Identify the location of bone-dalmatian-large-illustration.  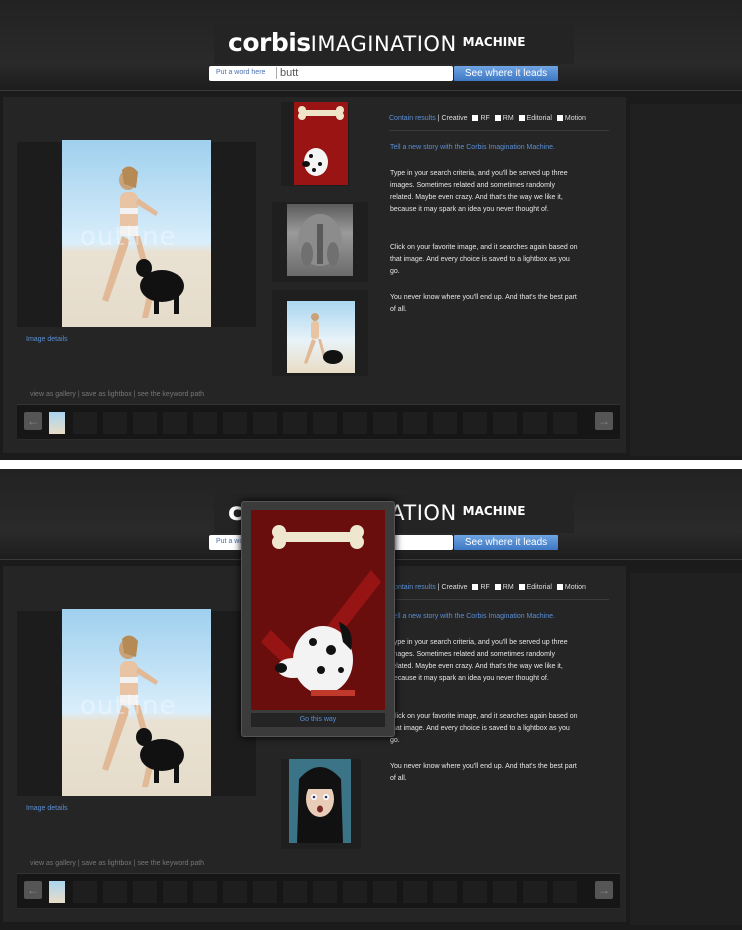
(318, 610).